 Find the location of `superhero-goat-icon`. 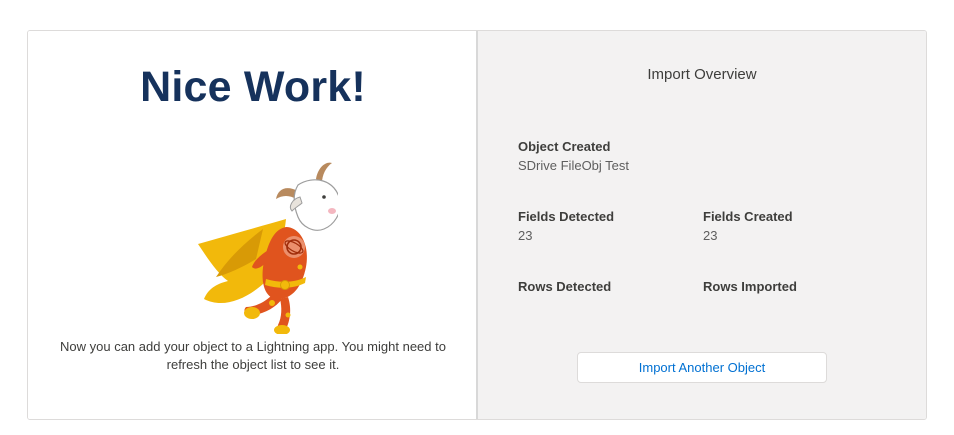

superhero-goat-icon is located at coordinates (268, 248).